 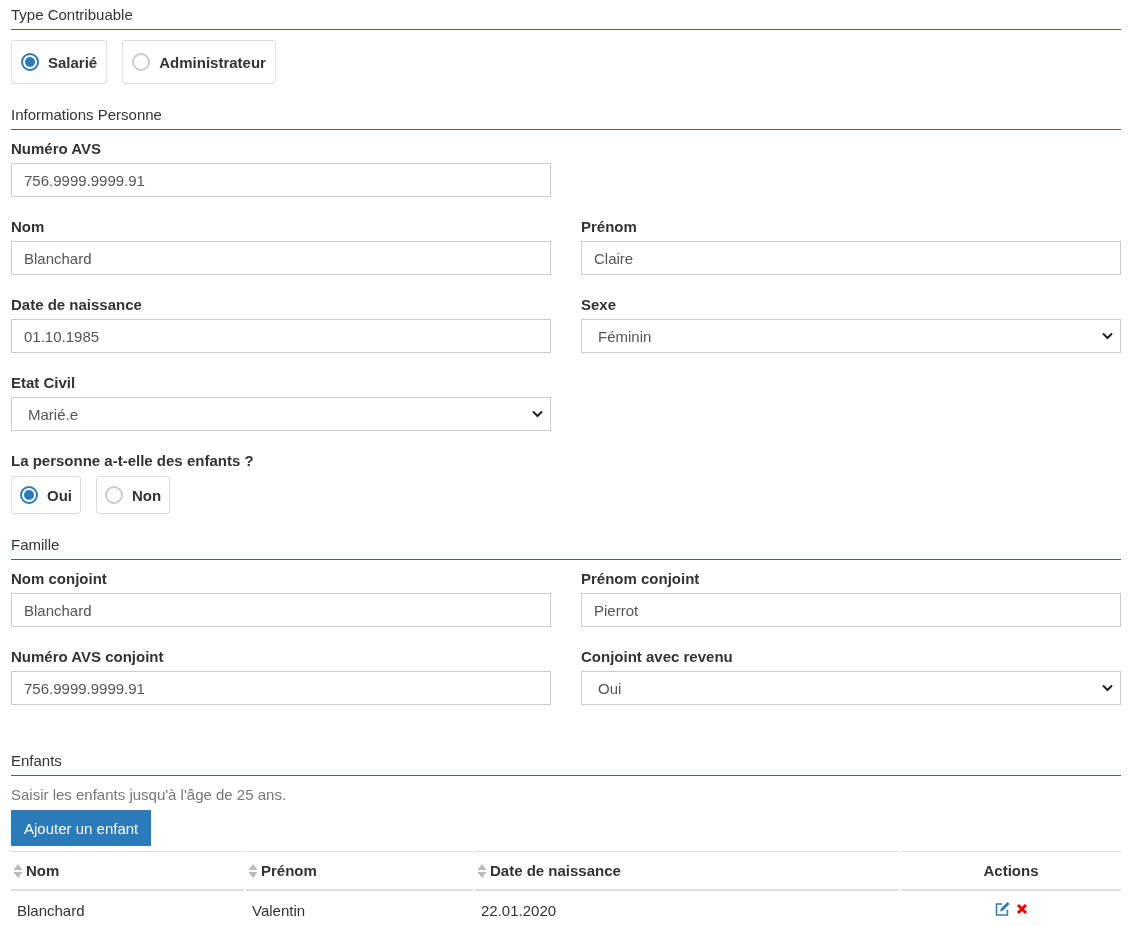 I want to click on field-label: Nom conjoint, so click(x=59, y=578).